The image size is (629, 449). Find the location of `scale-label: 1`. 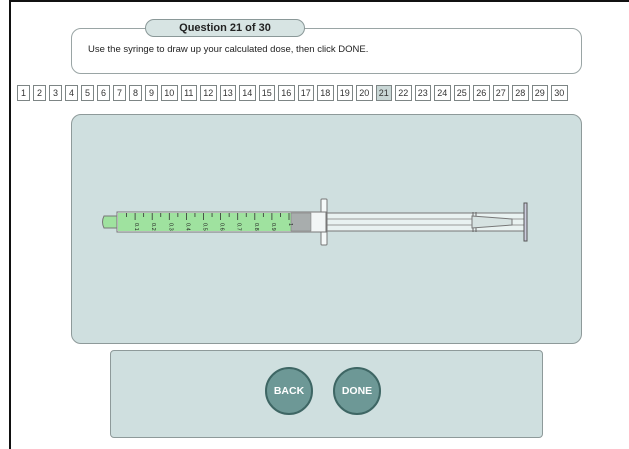

scale-label: 1 is located at coordinates (290, 224).